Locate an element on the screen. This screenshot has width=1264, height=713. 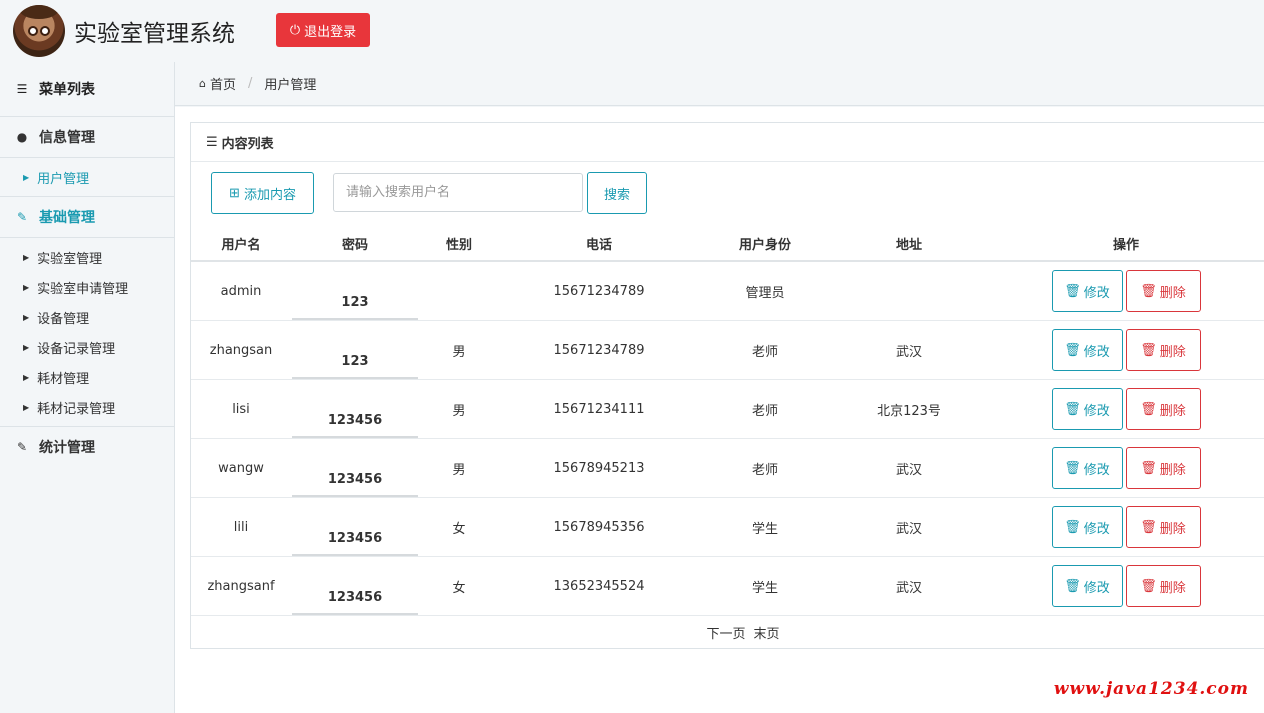
sidebar-item-device-record: ▶ 设备记录管理 is located at coordinates (87, 347).